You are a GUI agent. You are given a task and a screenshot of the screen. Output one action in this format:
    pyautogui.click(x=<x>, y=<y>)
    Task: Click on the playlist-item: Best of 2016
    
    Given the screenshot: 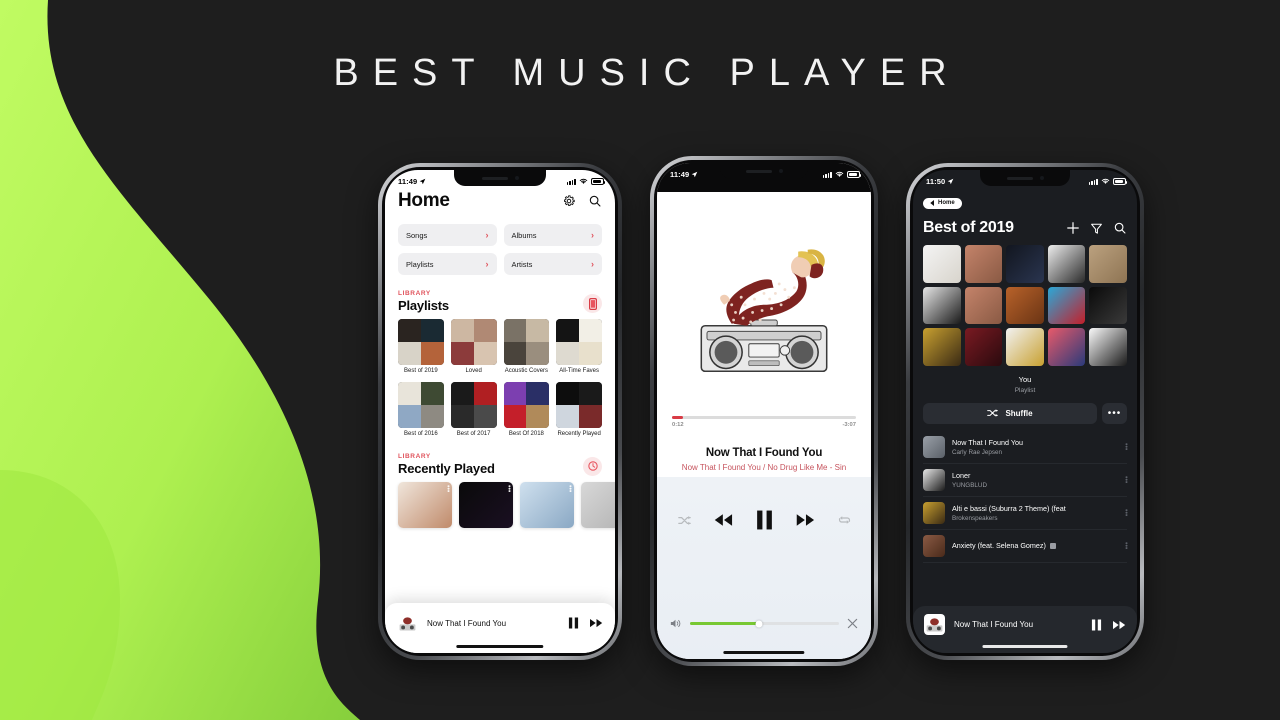 What is the action you would take?
    pyautogui.click(x=421, y=409)
    